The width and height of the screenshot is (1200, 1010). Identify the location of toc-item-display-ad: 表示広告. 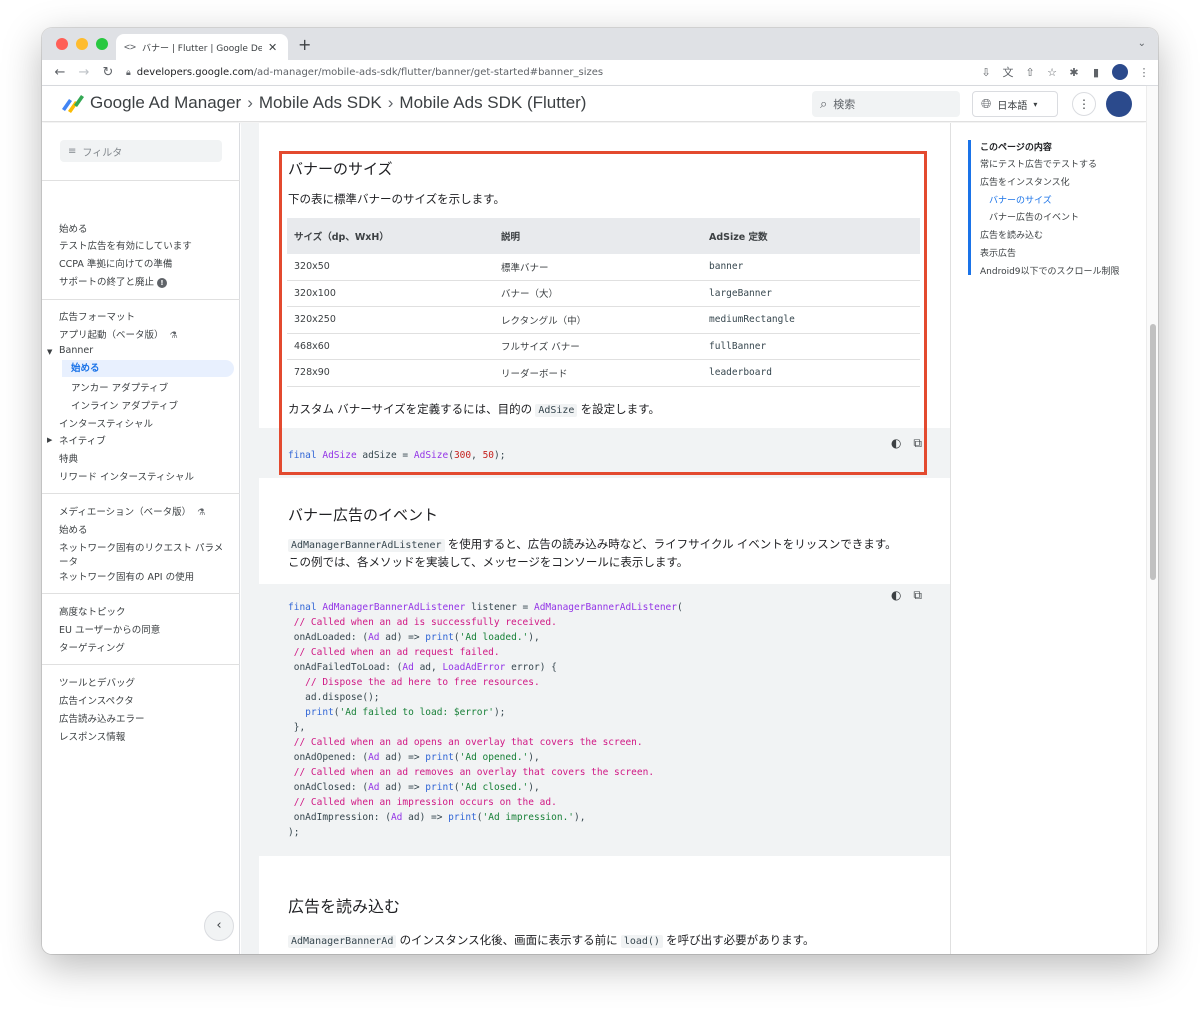
(998, 252).